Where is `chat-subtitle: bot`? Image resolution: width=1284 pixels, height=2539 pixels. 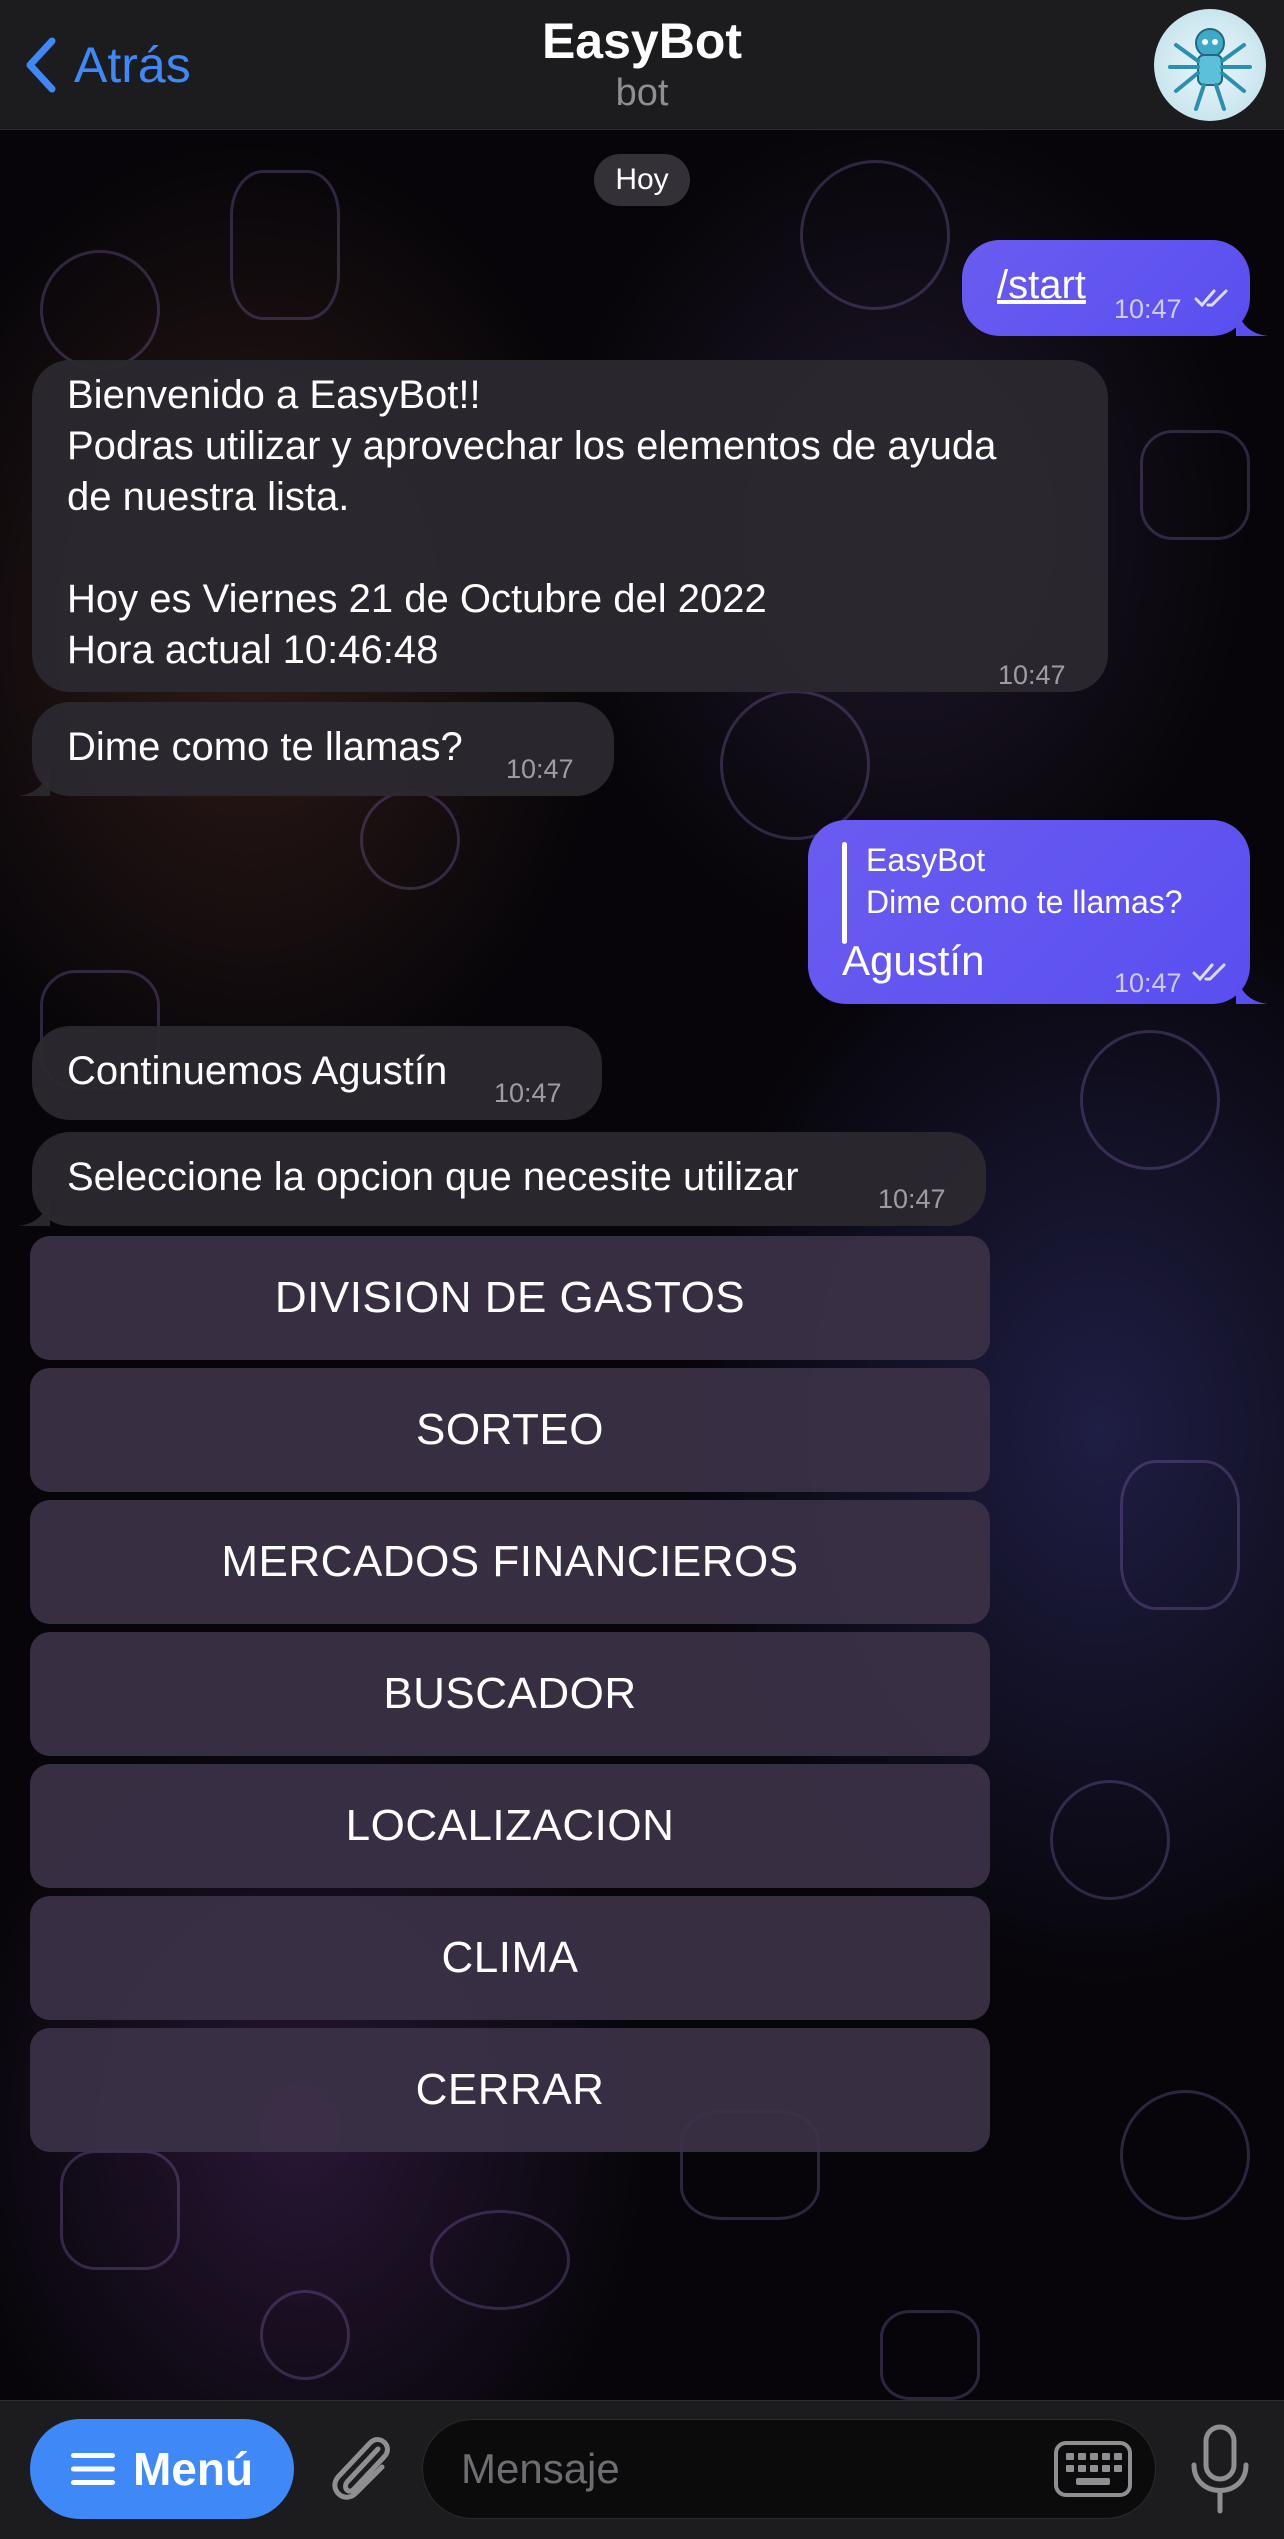
chat-subtitle: bot is located at coordinates (642, 93).